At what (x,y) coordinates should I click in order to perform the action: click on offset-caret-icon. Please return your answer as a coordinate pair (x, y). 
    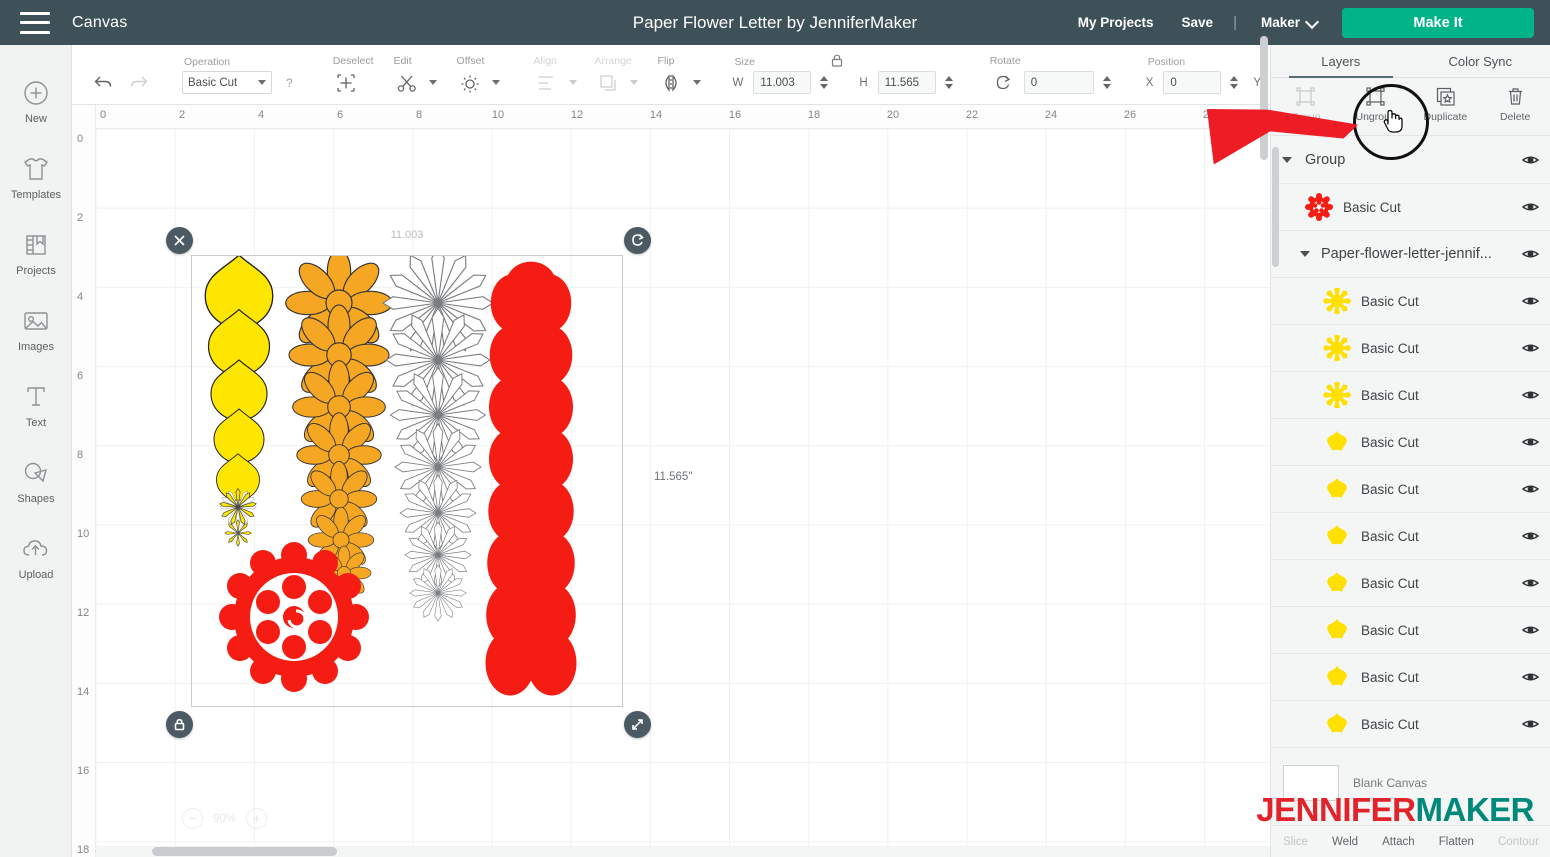
    Looking at the image, I should click on (495, 82).